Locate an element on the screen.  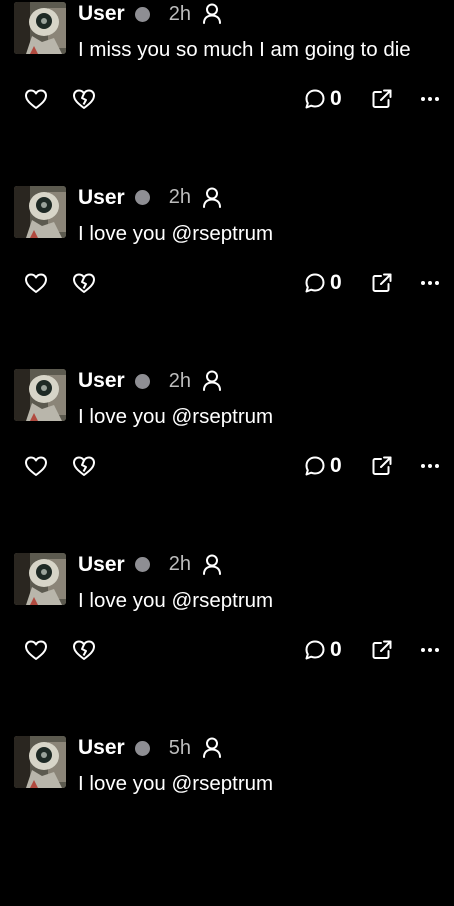
post-header: User 5h is located at coordinates (150, 748).